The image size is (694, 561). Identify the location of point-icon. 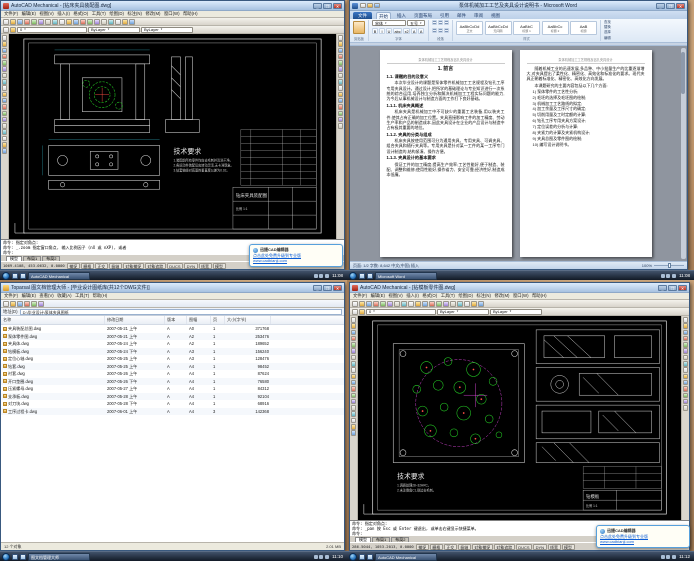
(353, 401).